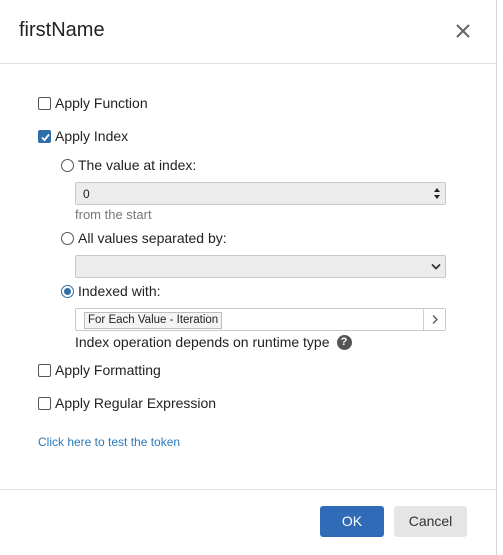 The height and width of the screenshot is (555, 503). What do you see at coordinates (67, 291) in the screenshot?
I see `indexed-with-radio` at bounding box center [67, 291].